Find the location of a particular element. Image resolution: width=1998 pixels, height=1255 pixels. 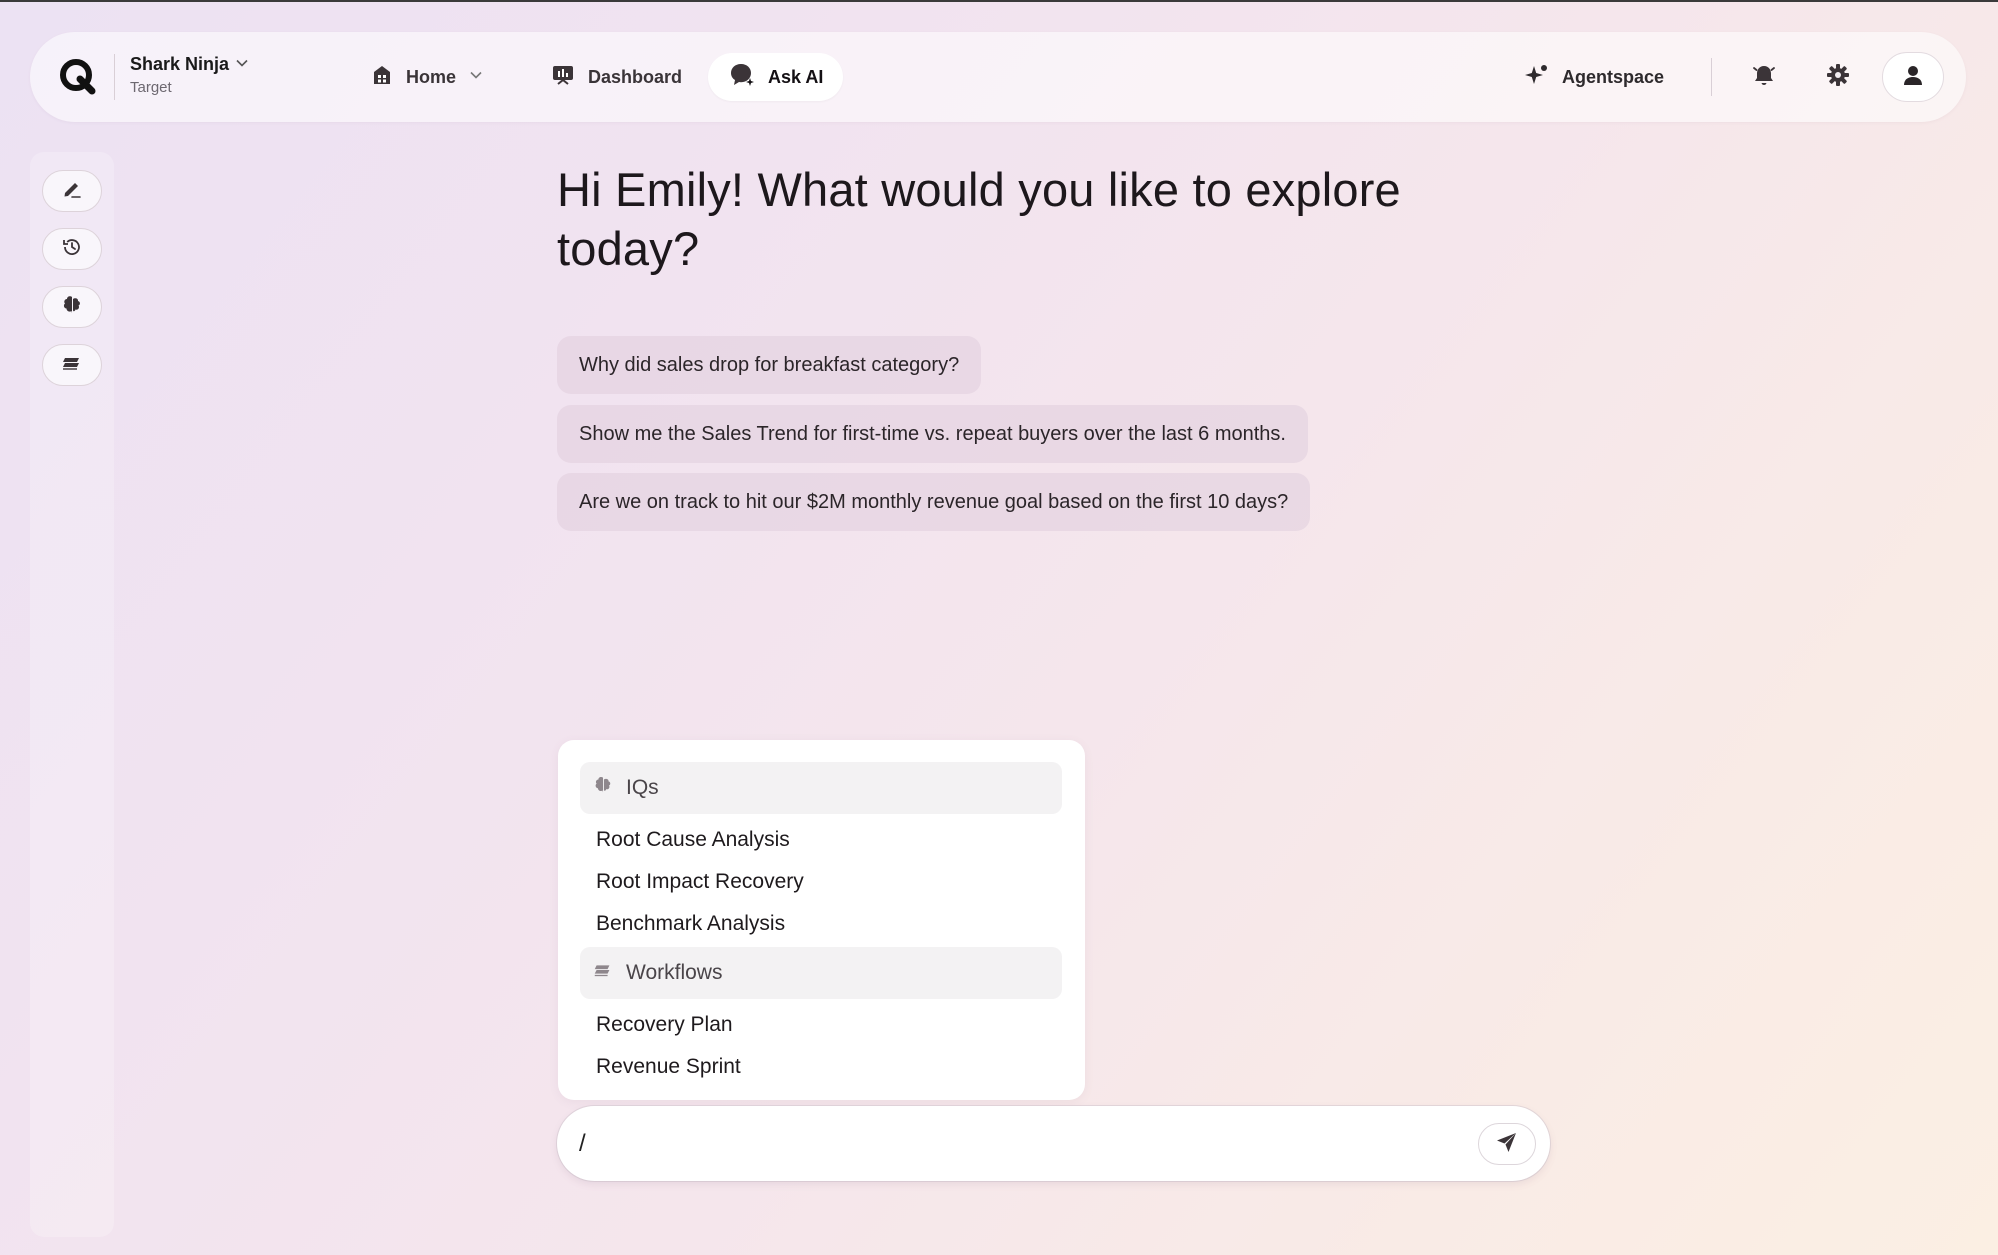

nav-ask-ai: Ask AI is located at coordinates (776, 77).